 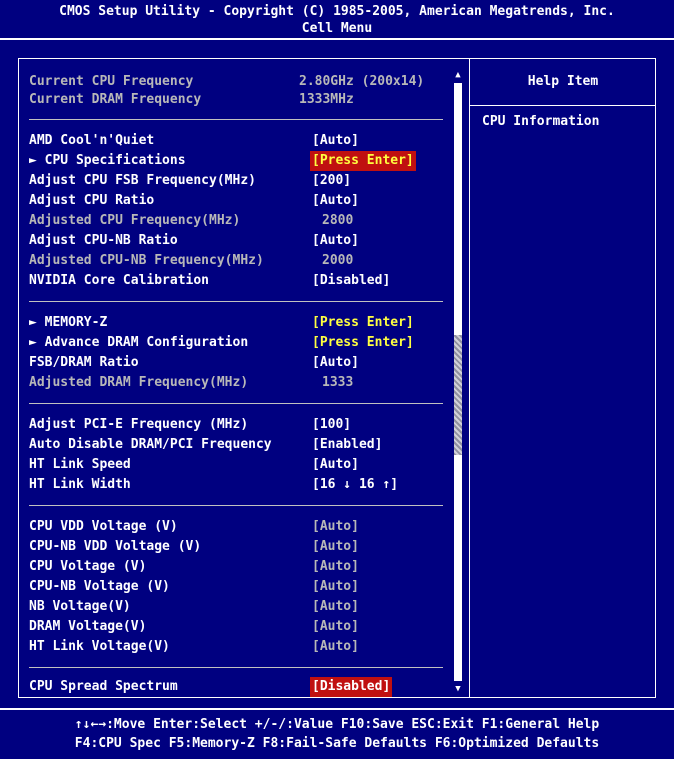 What do you see at coordinates (88, 626) in the screenshot?
I see `voltage-label: DRAM Voltage(V)` at bounding box center [88, 626].